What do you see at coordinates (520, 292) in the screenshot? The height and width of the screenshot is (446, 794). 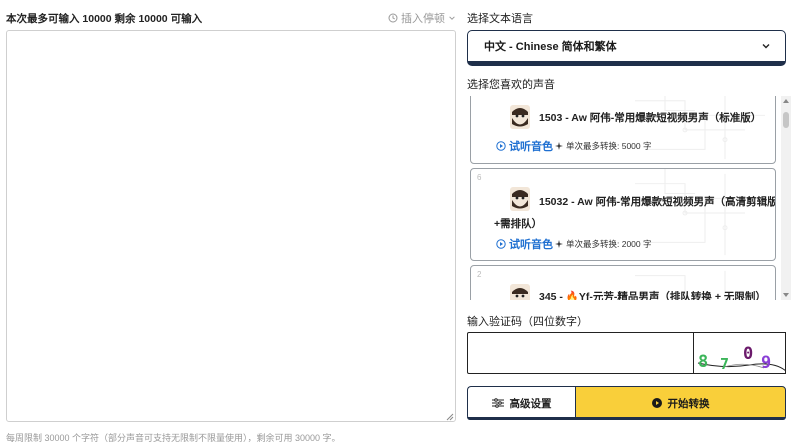 I see `man-avatar` at bounding box center [520, 292].